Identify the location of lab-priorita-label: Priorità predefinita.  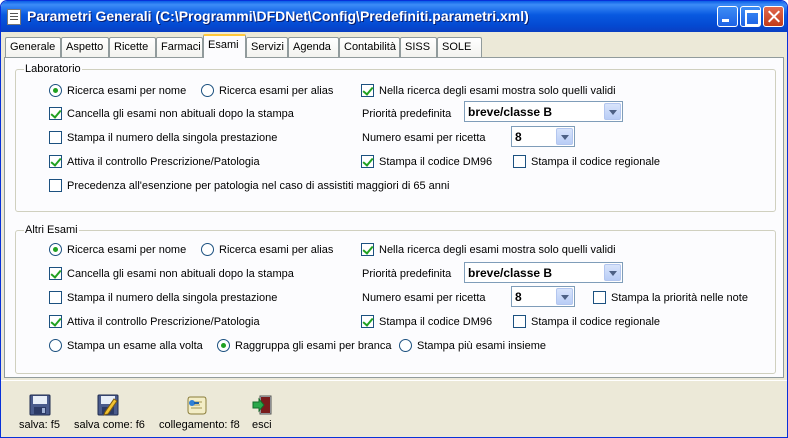
(407, 114).